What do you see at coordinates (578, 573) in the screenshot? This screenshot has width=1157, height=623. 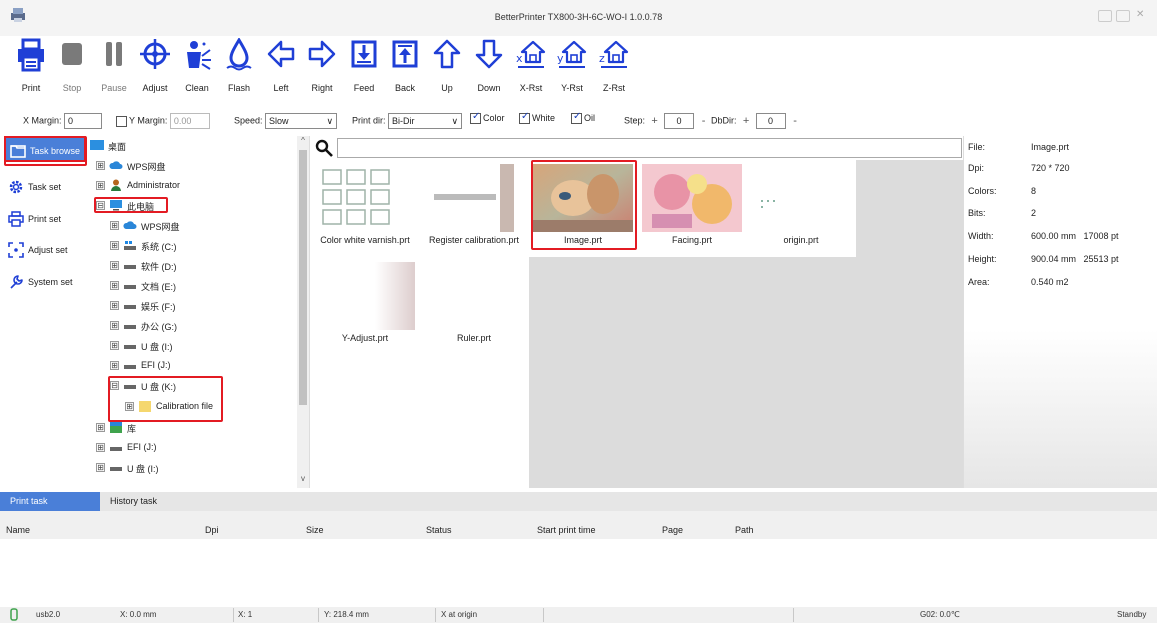 I see `task-list` at bounding box center [578, 573].